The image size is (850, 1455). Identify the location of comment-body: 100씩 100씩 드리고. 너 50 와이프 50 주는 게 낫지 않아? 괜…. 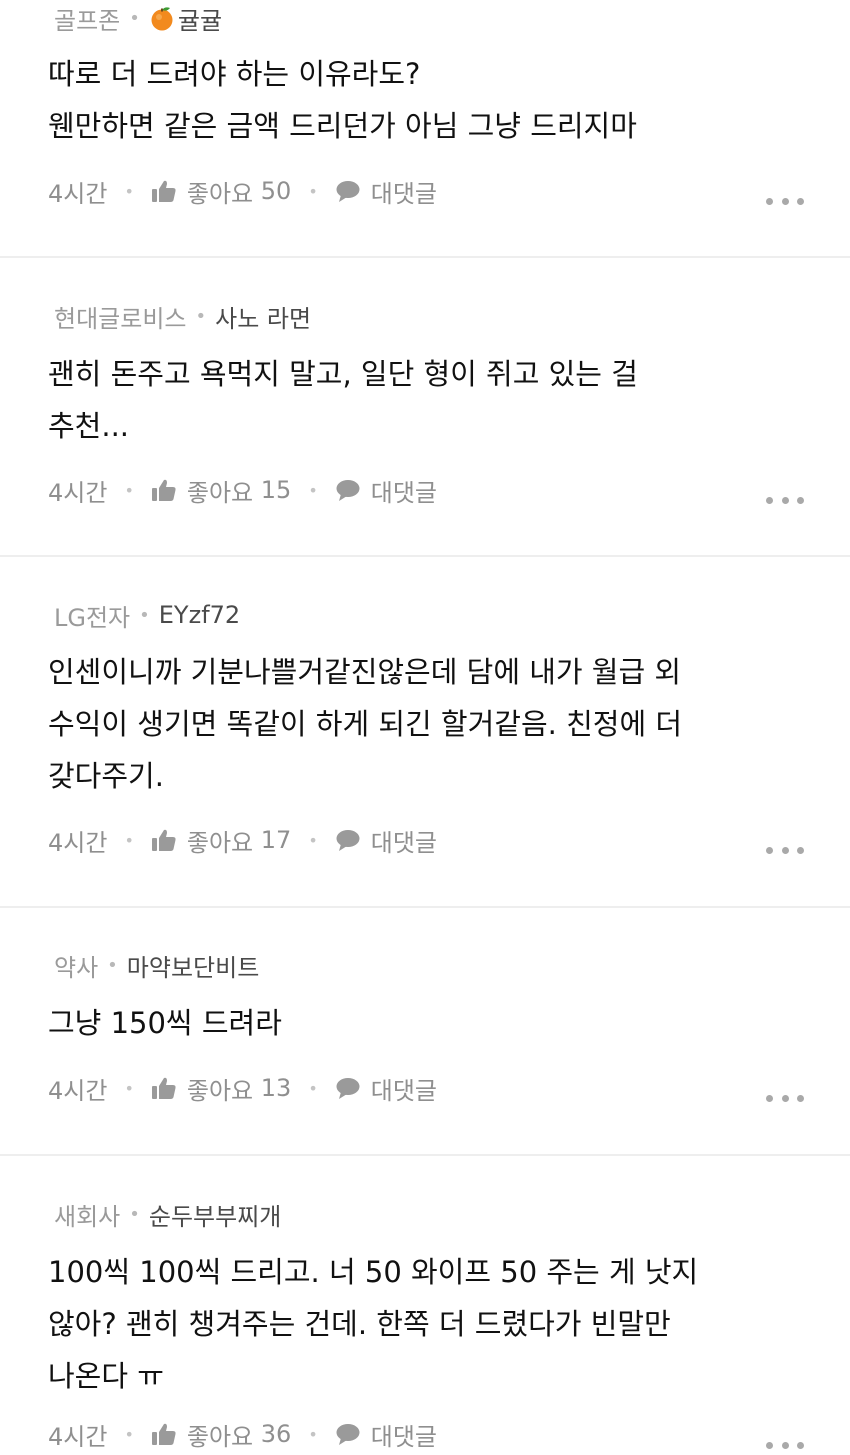
(428, 1324).